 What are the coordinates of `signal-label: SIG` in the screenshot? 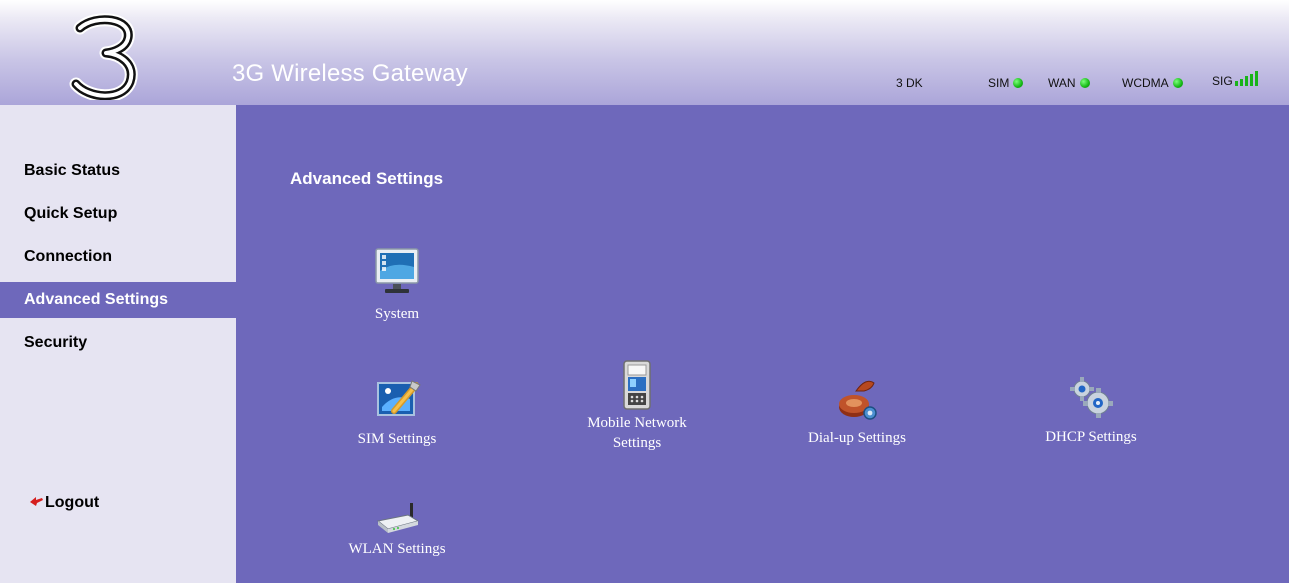 It's located at (1222, 81).